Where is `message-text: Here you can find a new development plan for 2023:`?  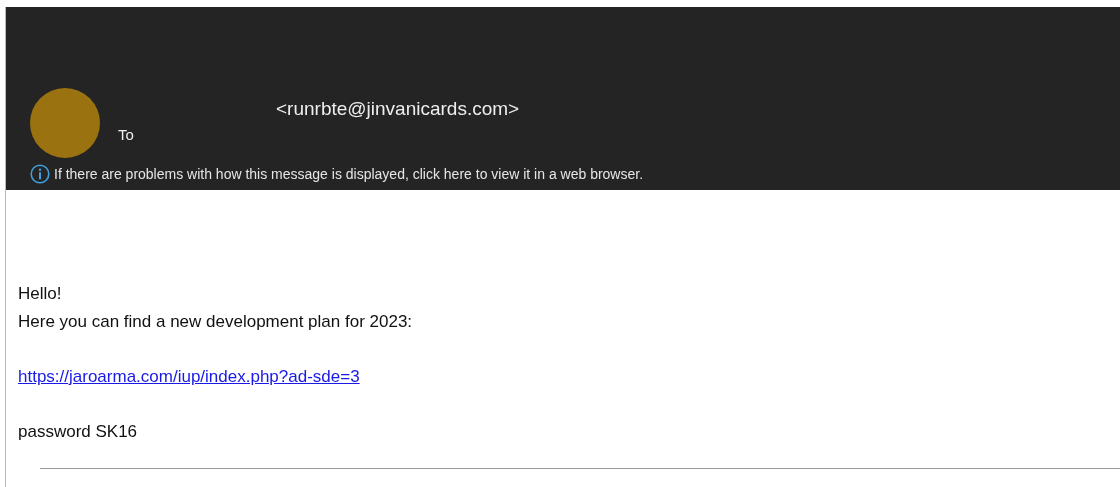 message-text: Here you can find a new development plan for 2023: is located at coordinates (215, 322).